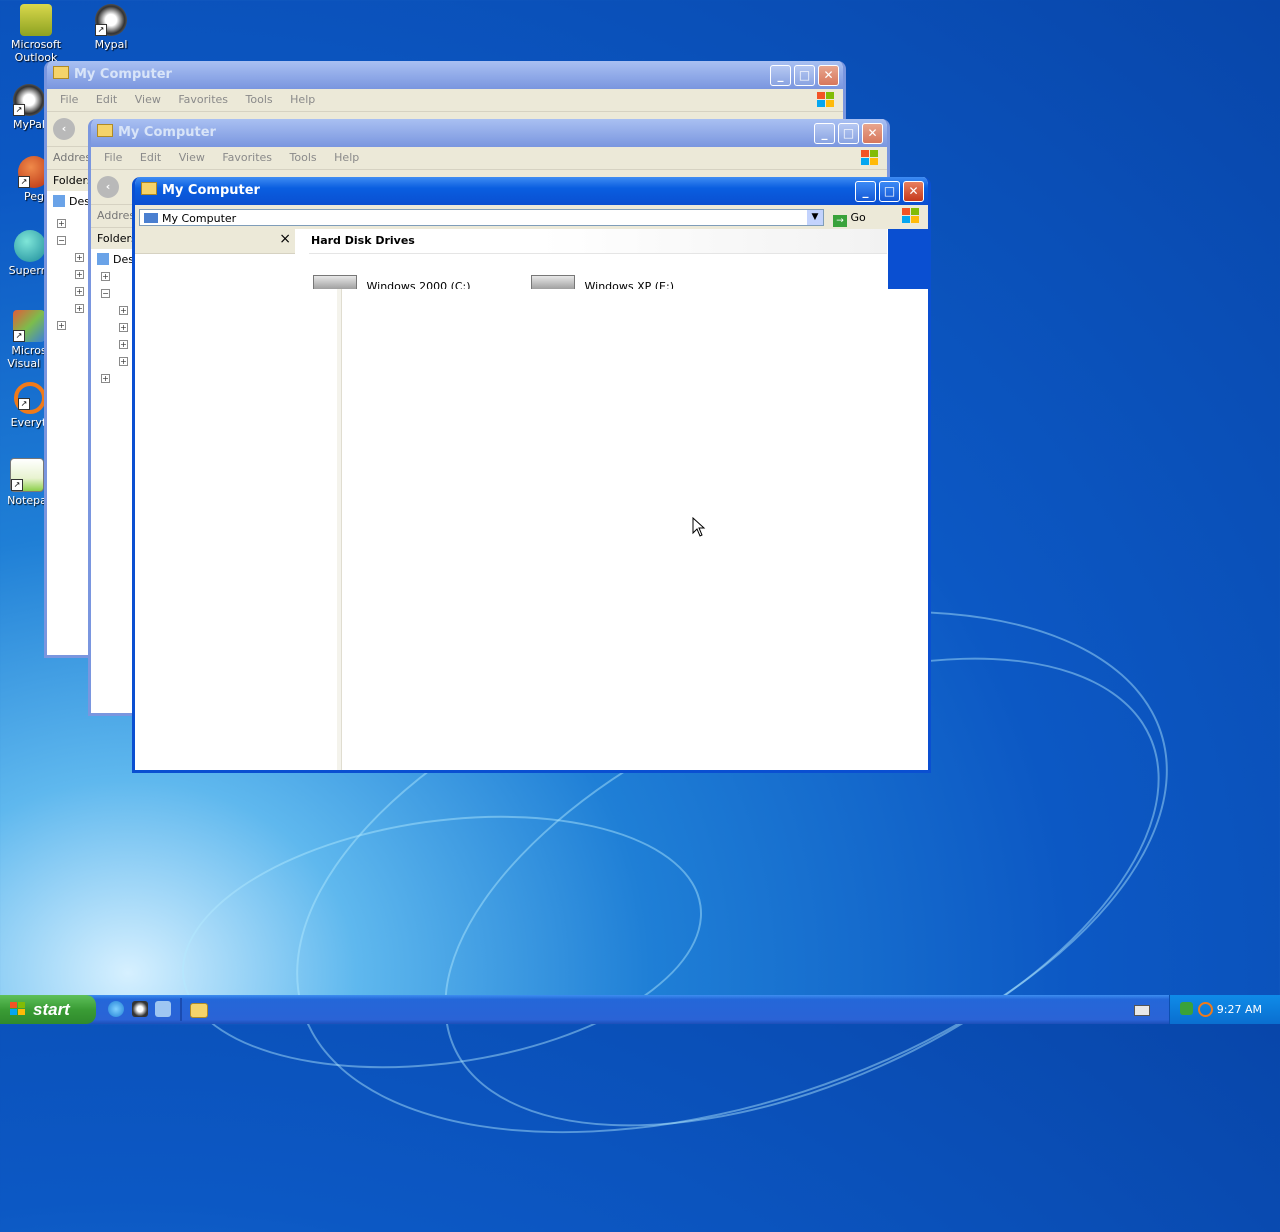  I want to click on dropdown-arrow-icon: ▼, so click(815, 217).